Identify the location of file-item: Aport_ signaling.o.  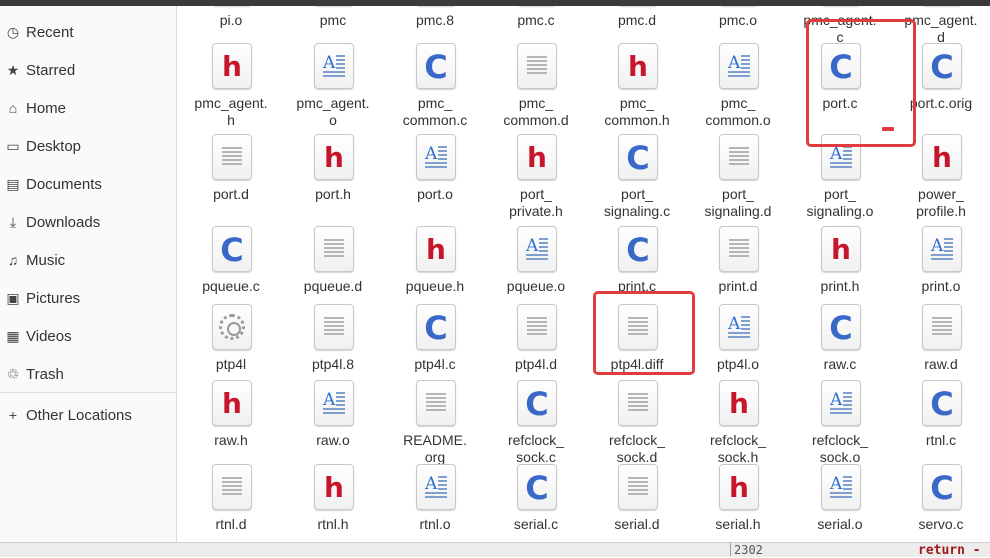
(840, 179).